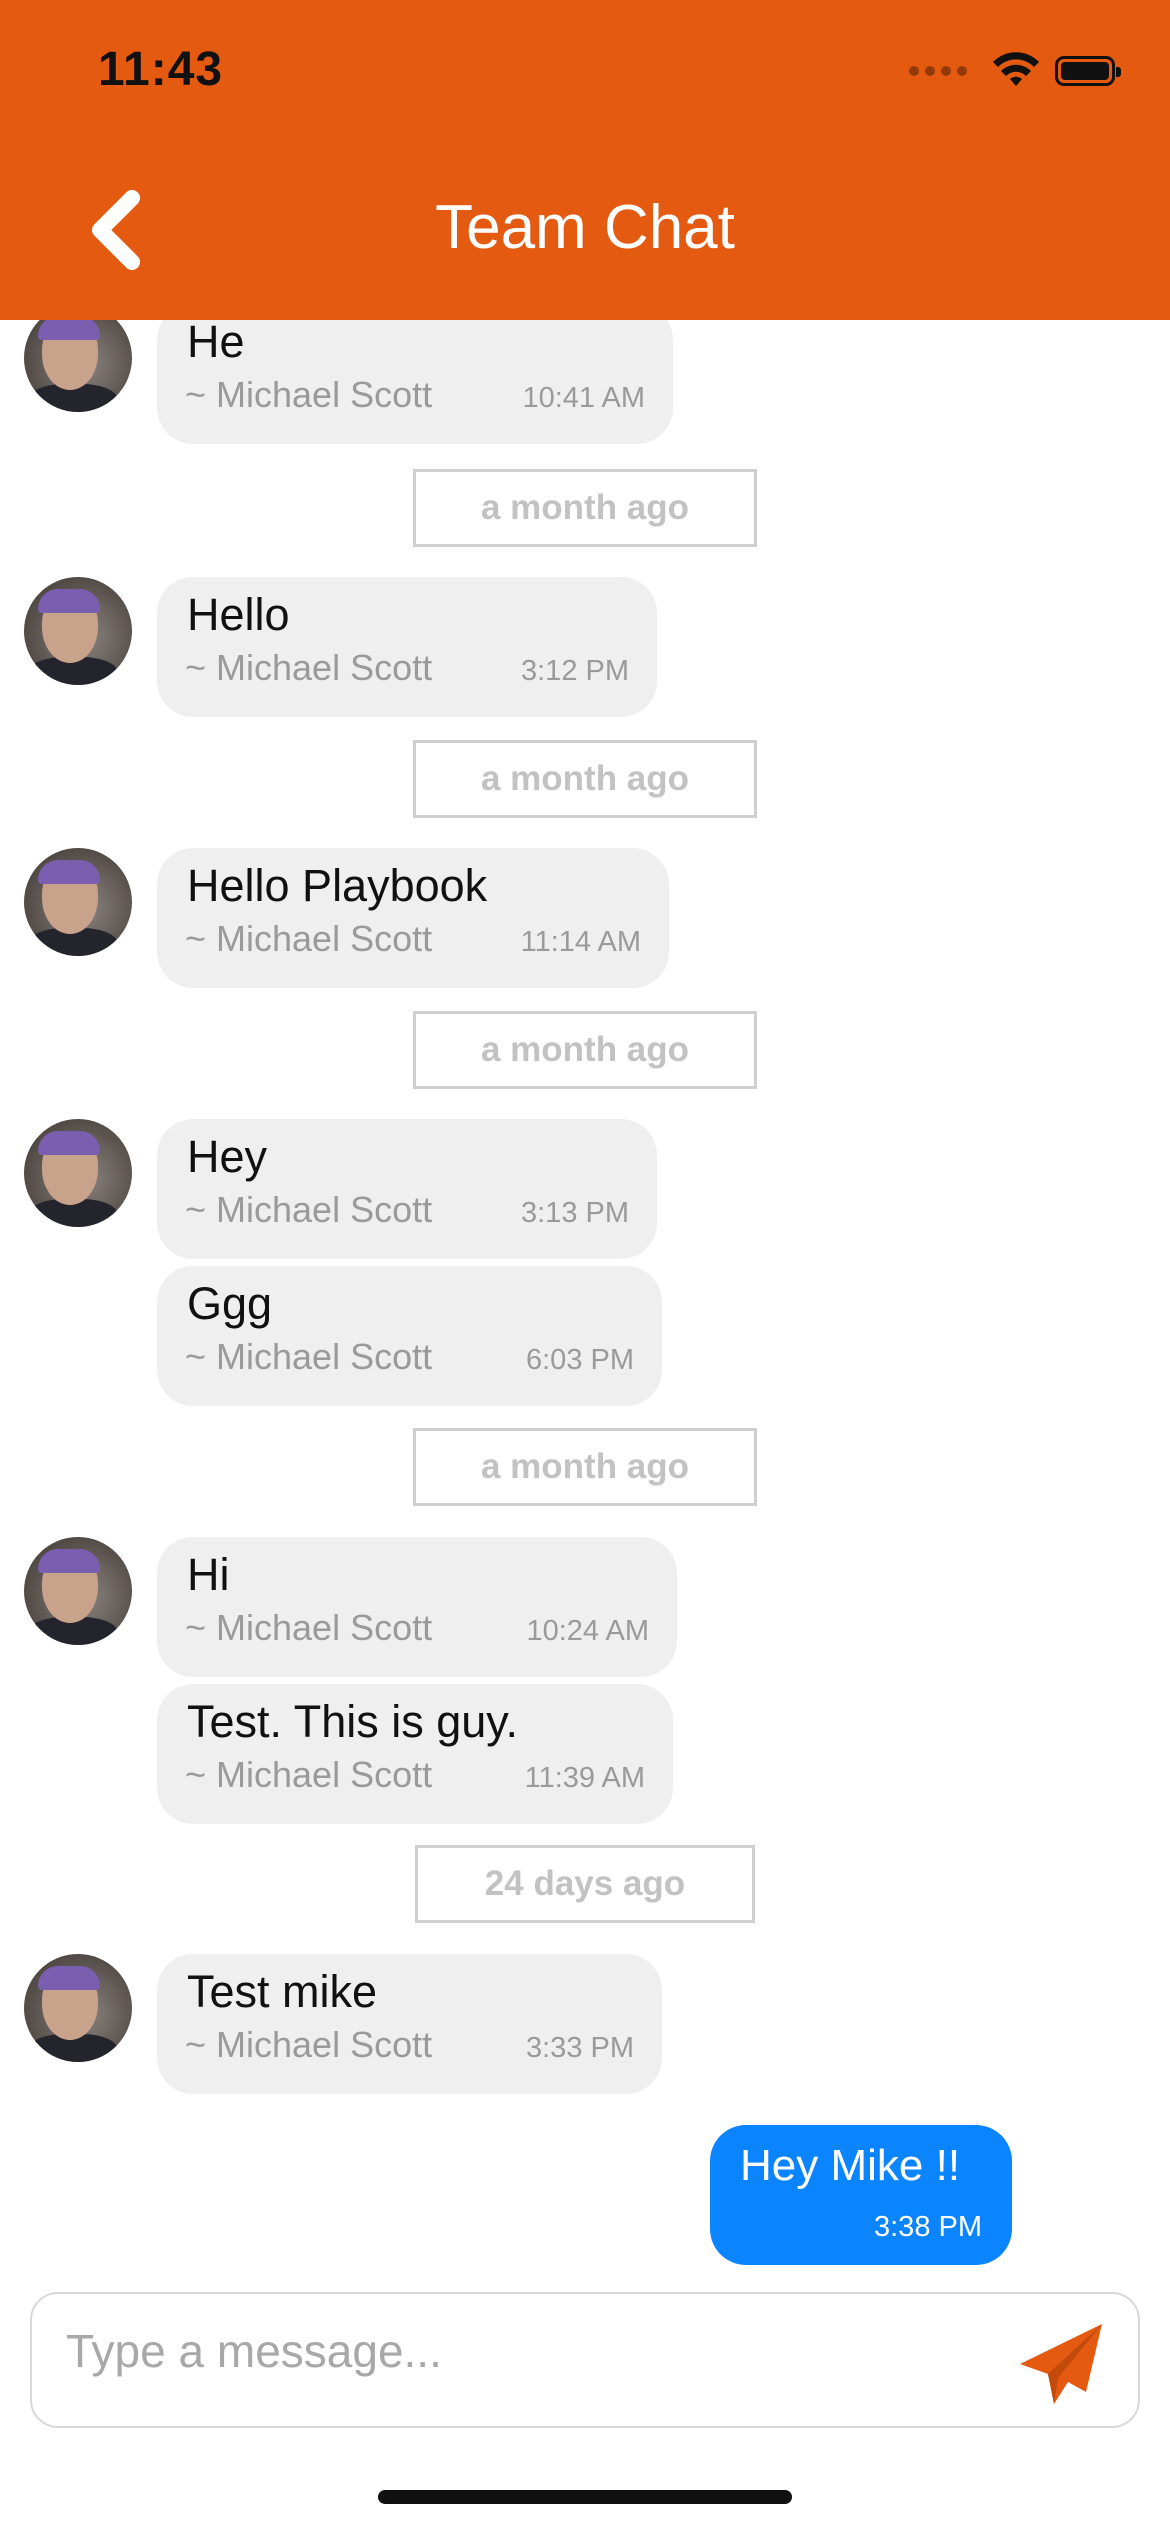  What do you see at coordinates (216, 343) in the screenshot?
I see `message-text: He` at bounding box center [216, 343].